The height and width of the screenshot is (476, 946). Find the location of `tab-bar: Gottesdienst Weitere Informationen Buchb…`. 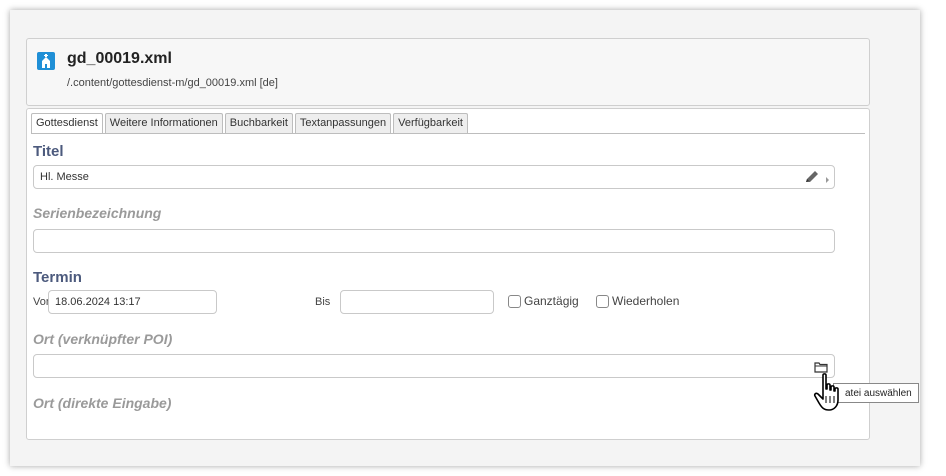

tab-bar: Gottesdienst Weitere Informationen Buchb… is located at coordinates (250, 123).